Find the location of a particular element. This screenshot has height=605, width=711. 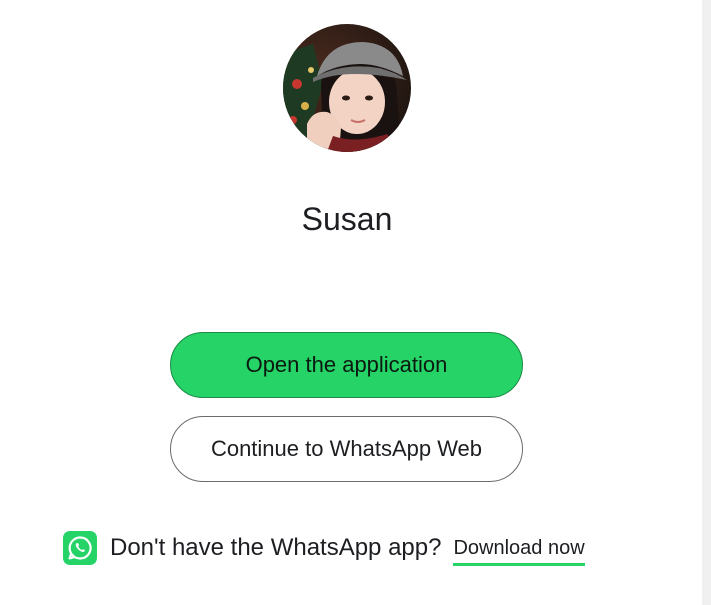

open-application-label: Open the application is located at coordinates (346, 364).